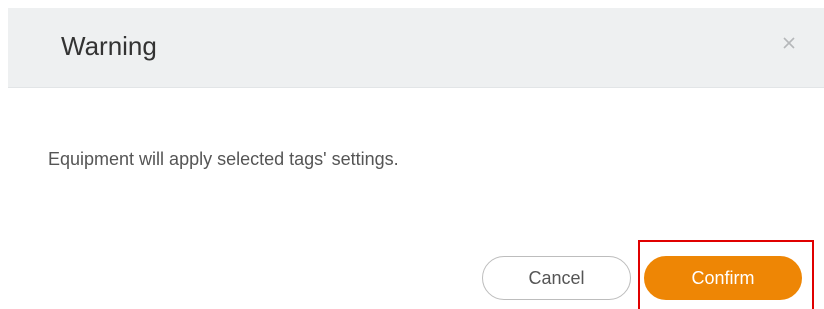 The height and width of the screenshot is (309, 824). What do you see at coordinates (723, 278) in the screenshot?
I see `confirm-button: Confirm` at bounding box center [723, 278].